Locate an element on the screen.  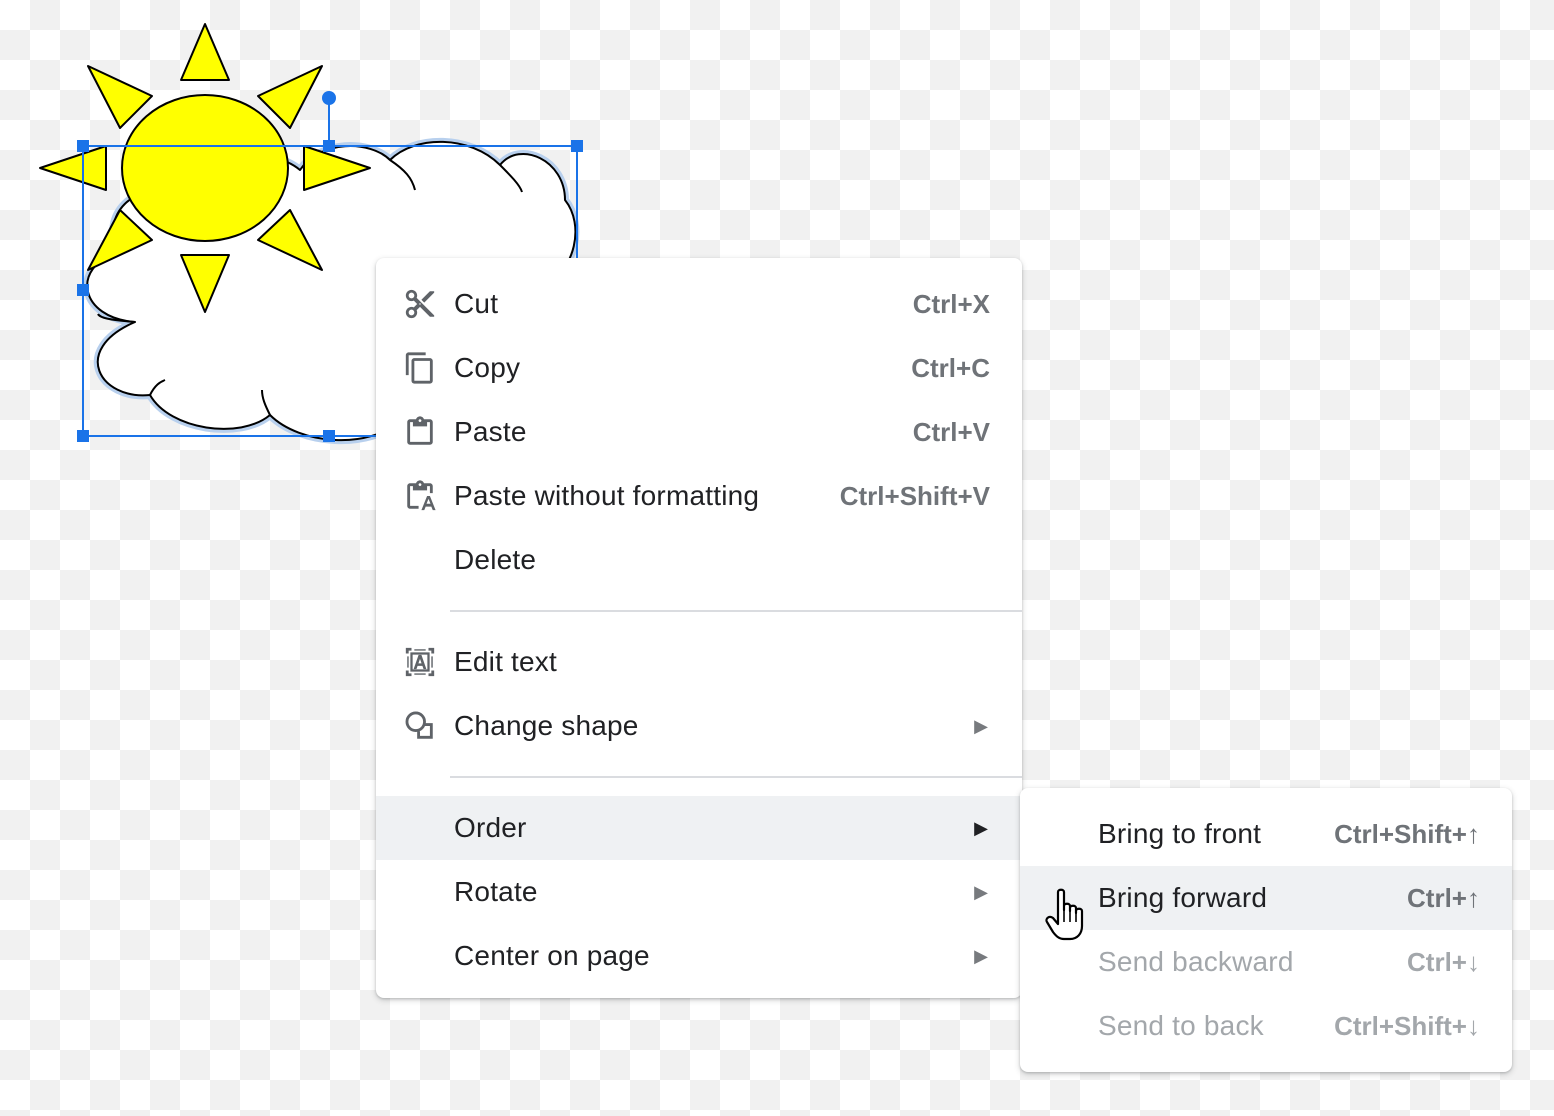
scissors-icon is located at coordinates (420, 304).